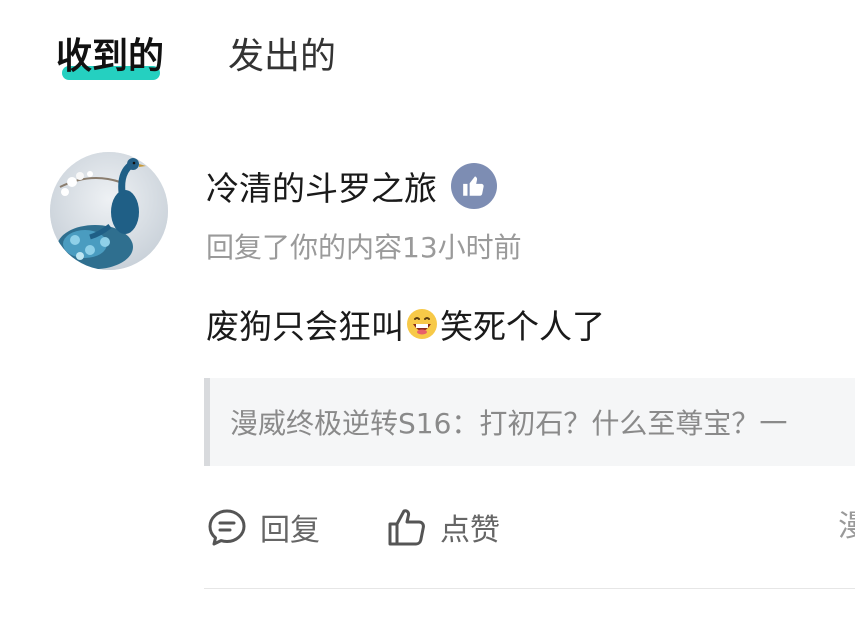 This screenshot has height=632, width=855. I want to click on divider, so click(529, 588).